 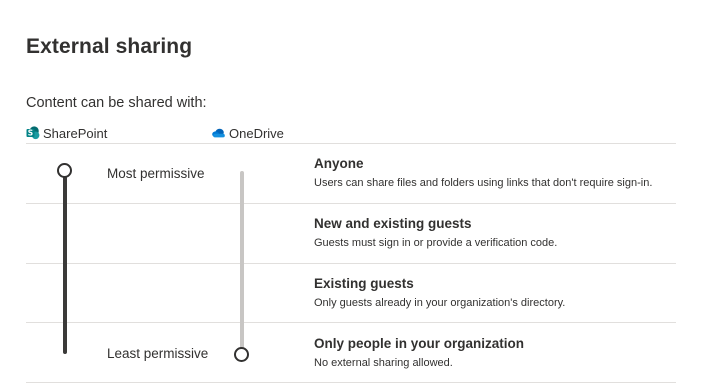 What do you see at coordinates (158, 353) in the screenshot?
I see `least-permissive-label: Least permissive` at bounding box center [158, 353].